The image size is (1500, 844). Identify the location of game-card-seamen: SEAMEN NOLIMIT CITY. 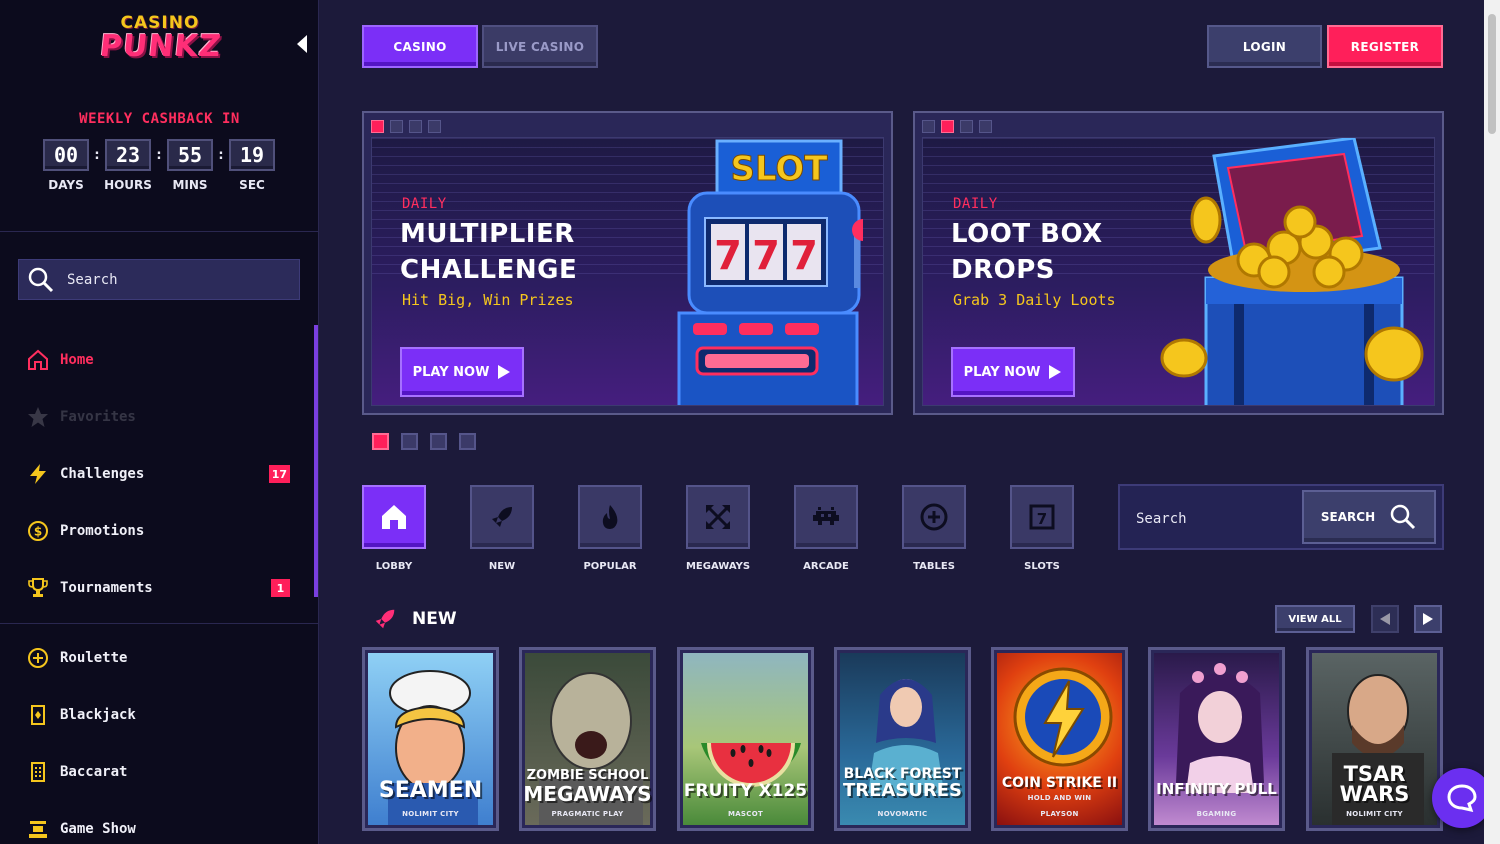
(430, 739).